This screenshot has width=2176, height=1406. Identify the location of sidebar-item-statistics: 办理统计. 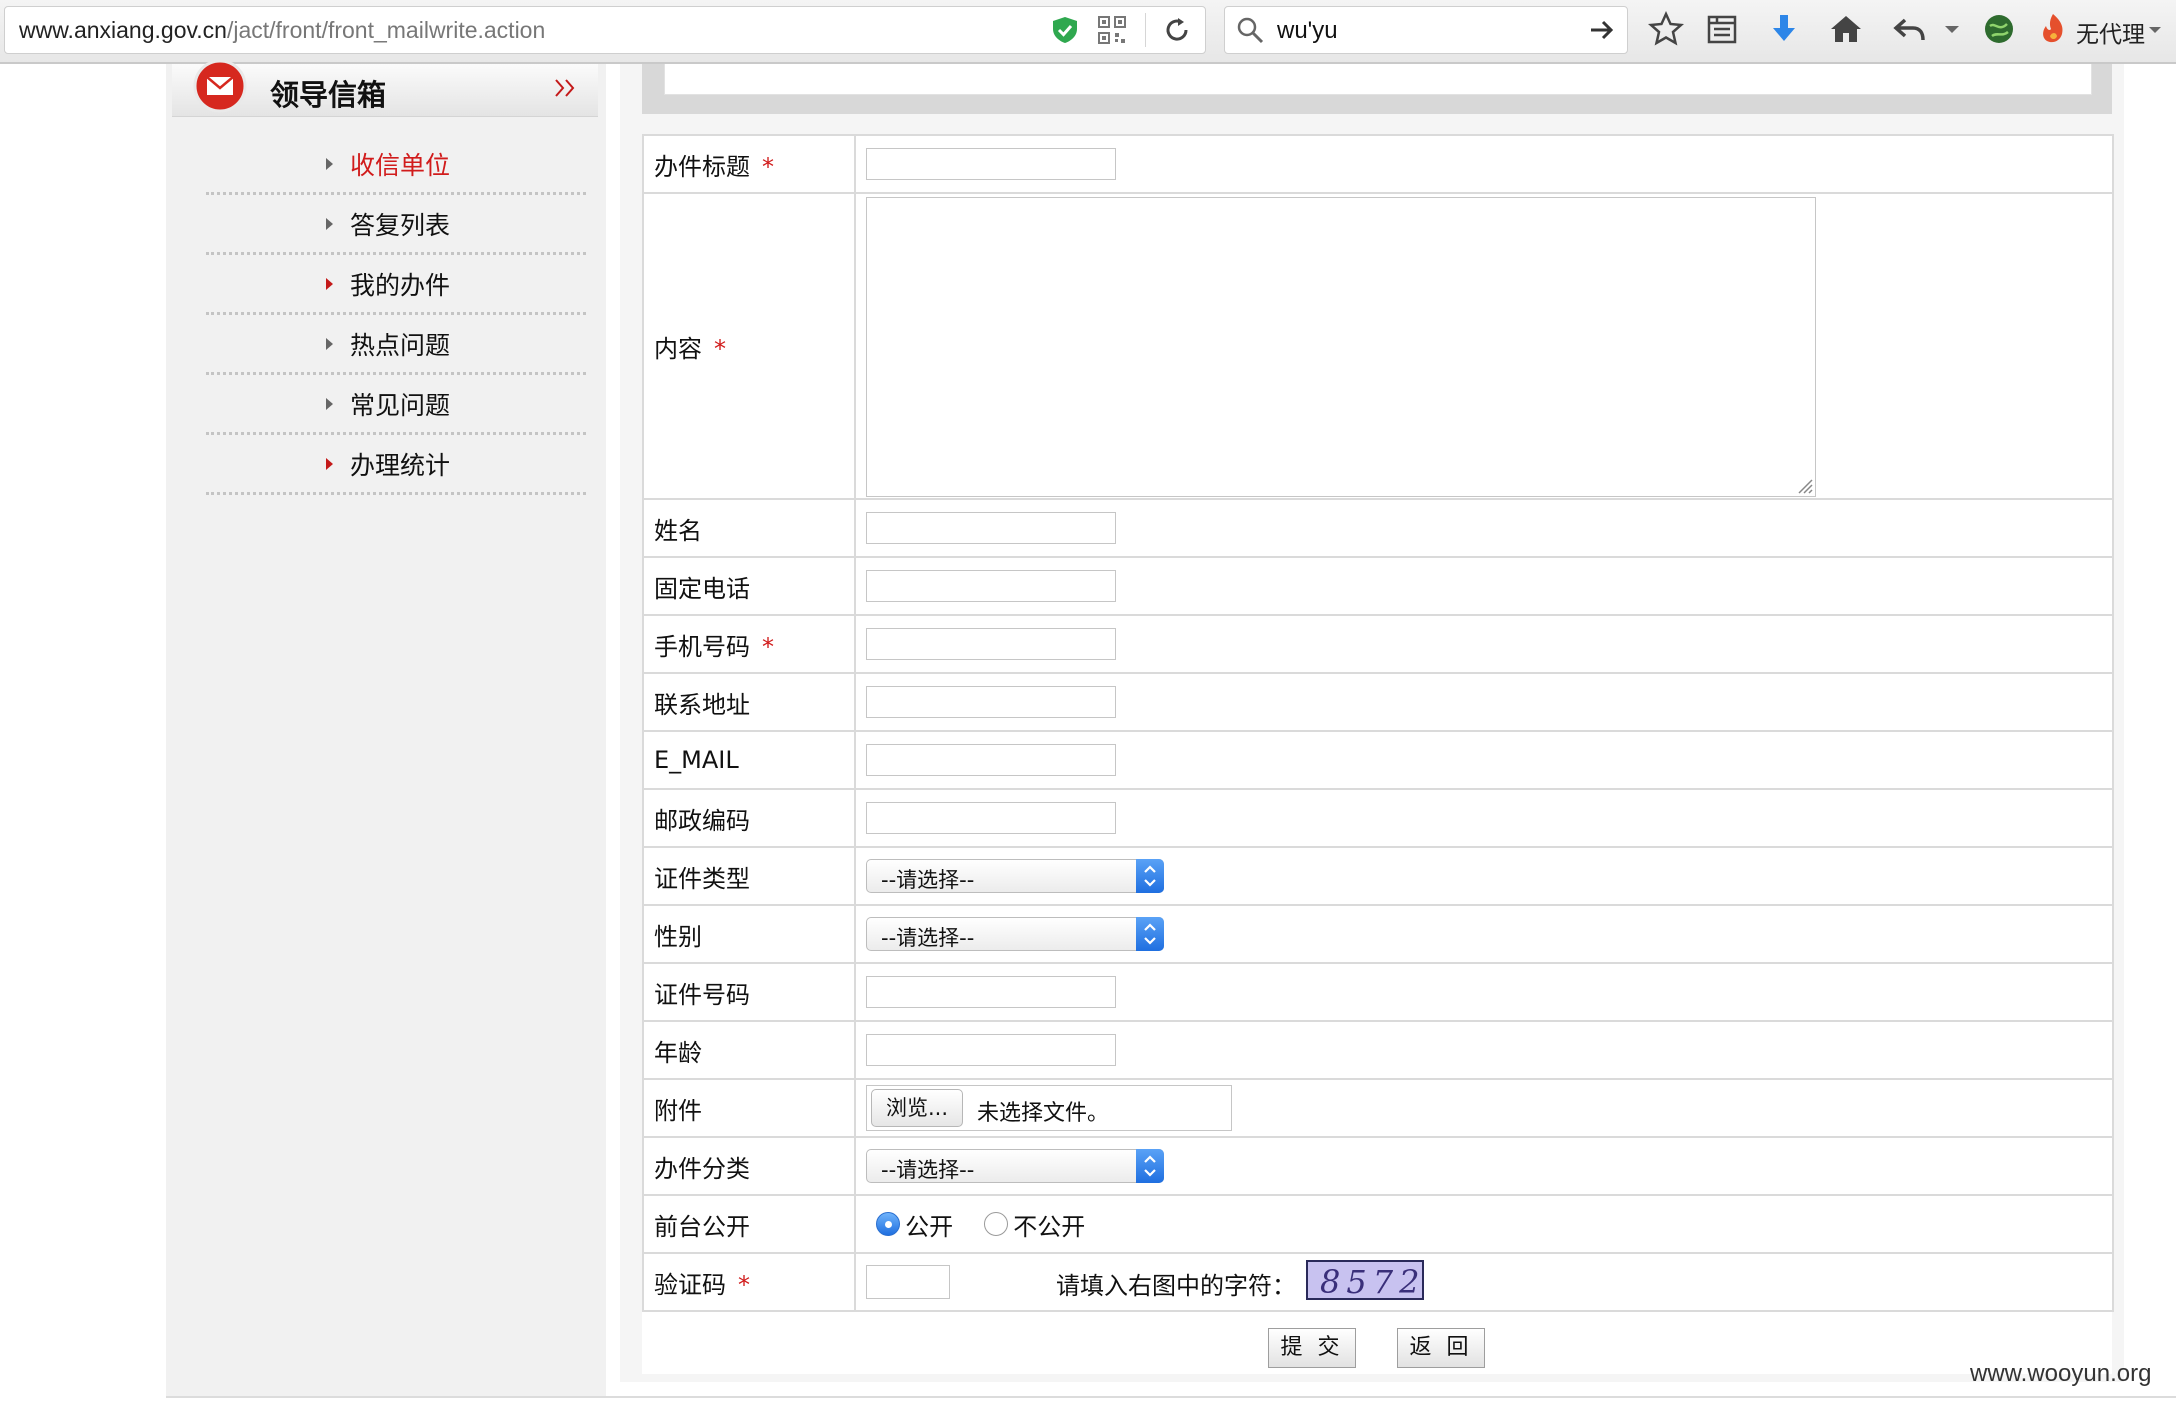
(396, 464).